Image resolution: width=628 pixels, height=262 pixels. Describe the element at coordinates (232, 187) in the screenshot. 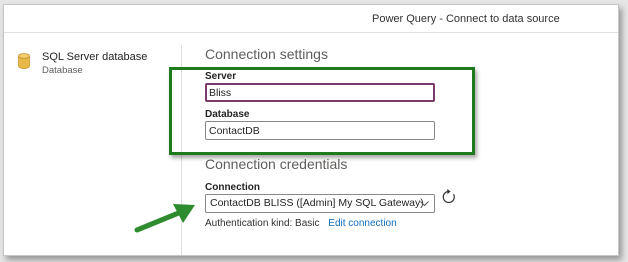

I see `connection-label: Connection` at that location.